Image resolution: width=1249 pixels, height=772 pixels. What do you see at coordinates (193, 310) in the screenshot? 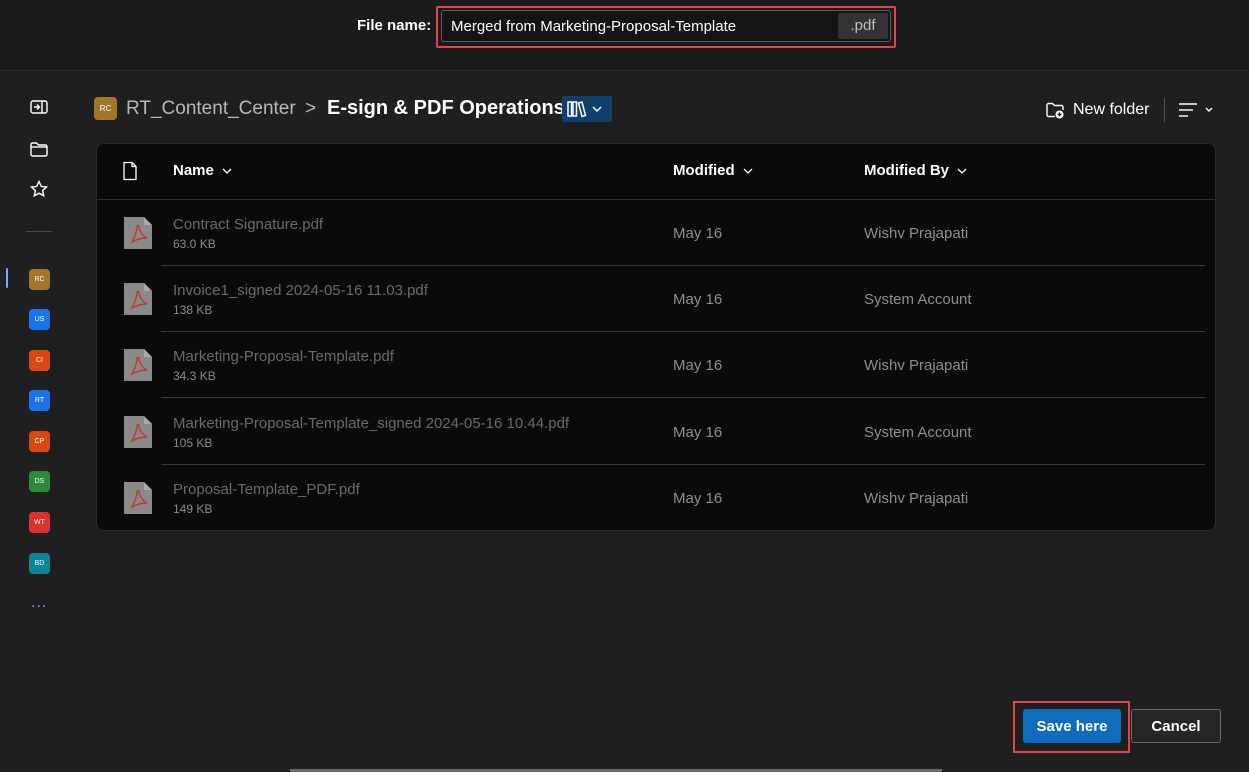
I see `file-size: 138 KB` at bounding box center [193, 310].